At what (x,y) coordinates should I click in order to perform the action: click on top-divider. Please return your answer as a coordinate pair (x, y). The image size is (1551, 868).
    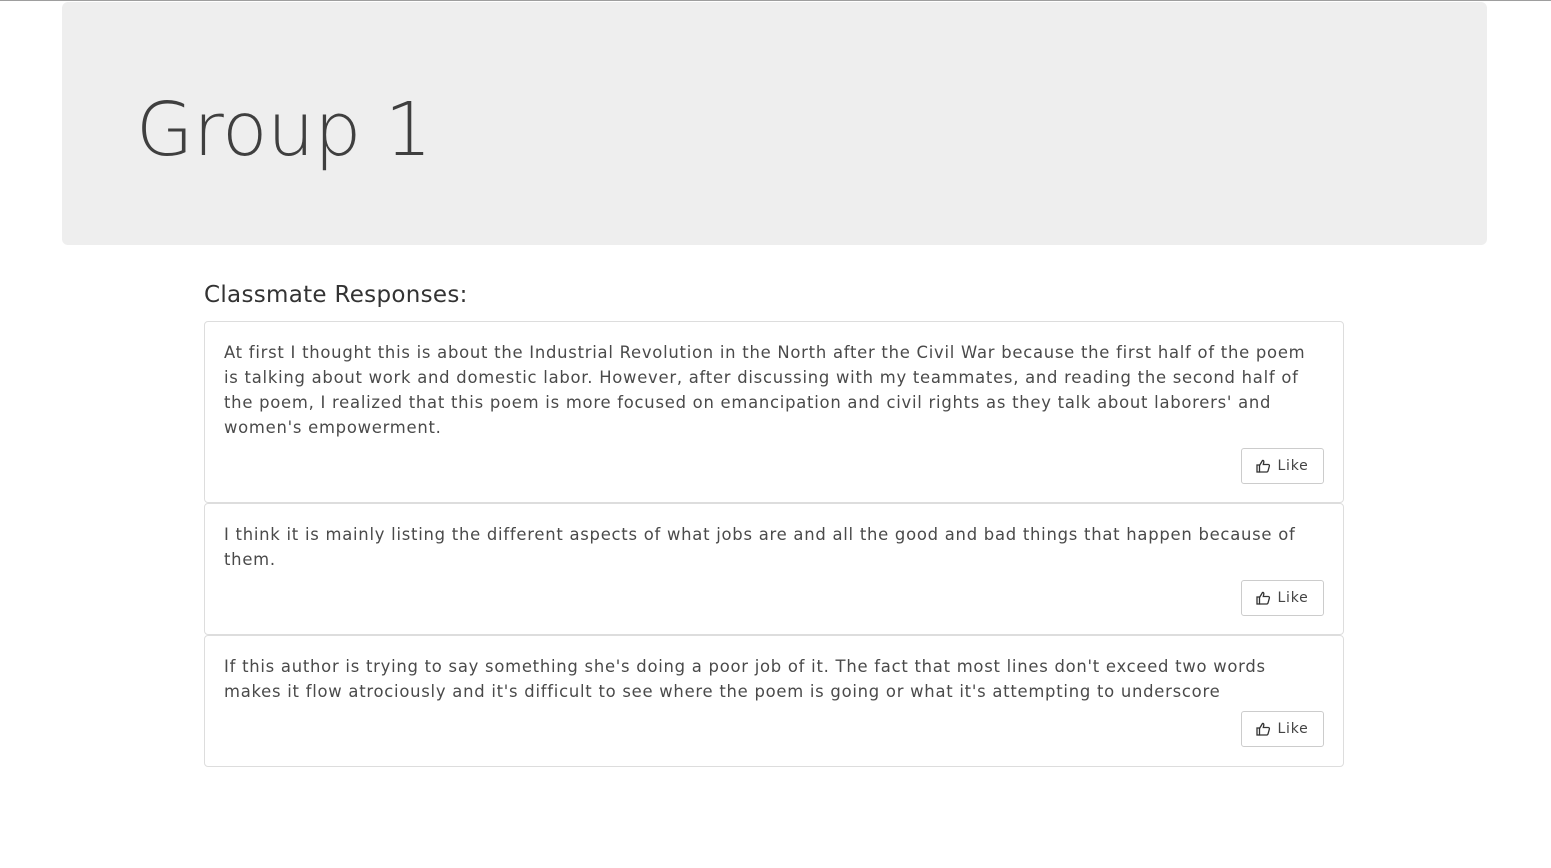
    Looking at the image, I should click on (775, 0).